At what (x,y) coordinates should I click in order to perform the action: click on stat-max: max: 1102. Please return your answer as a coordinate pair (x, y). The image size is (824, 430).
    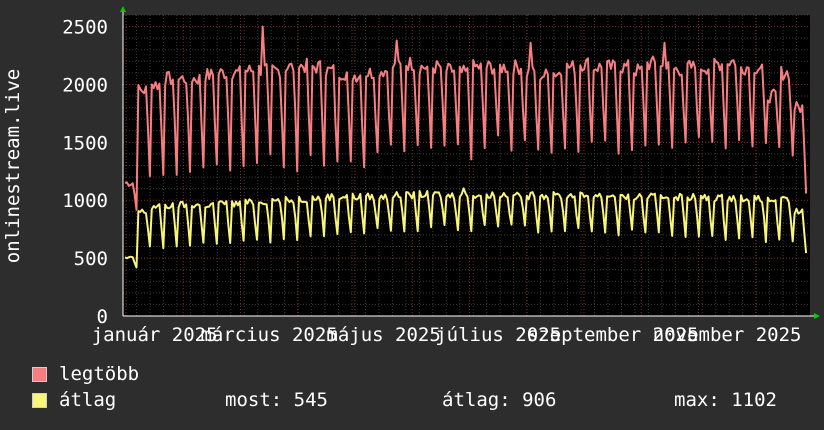
    Looking at the image, I should click on (725, 400).